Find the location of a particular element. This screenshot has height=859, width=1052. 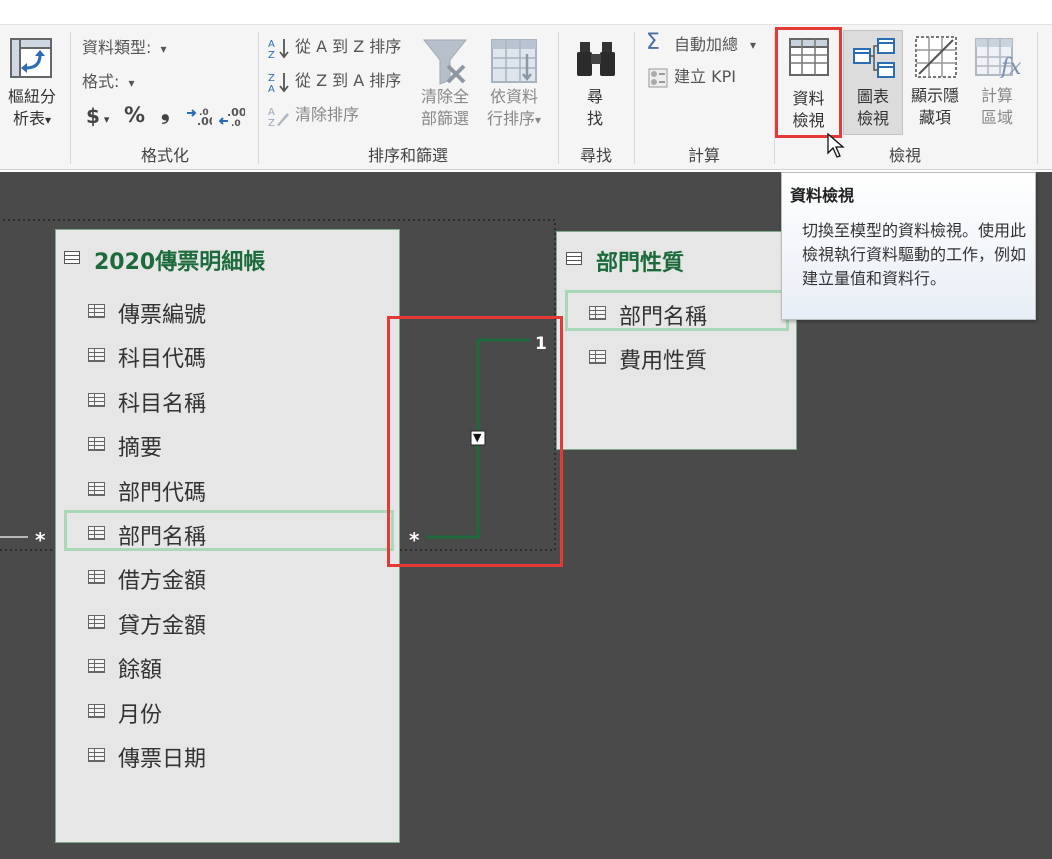

tooltip-title: 資料檢視 is located at coordinates (822, 195).